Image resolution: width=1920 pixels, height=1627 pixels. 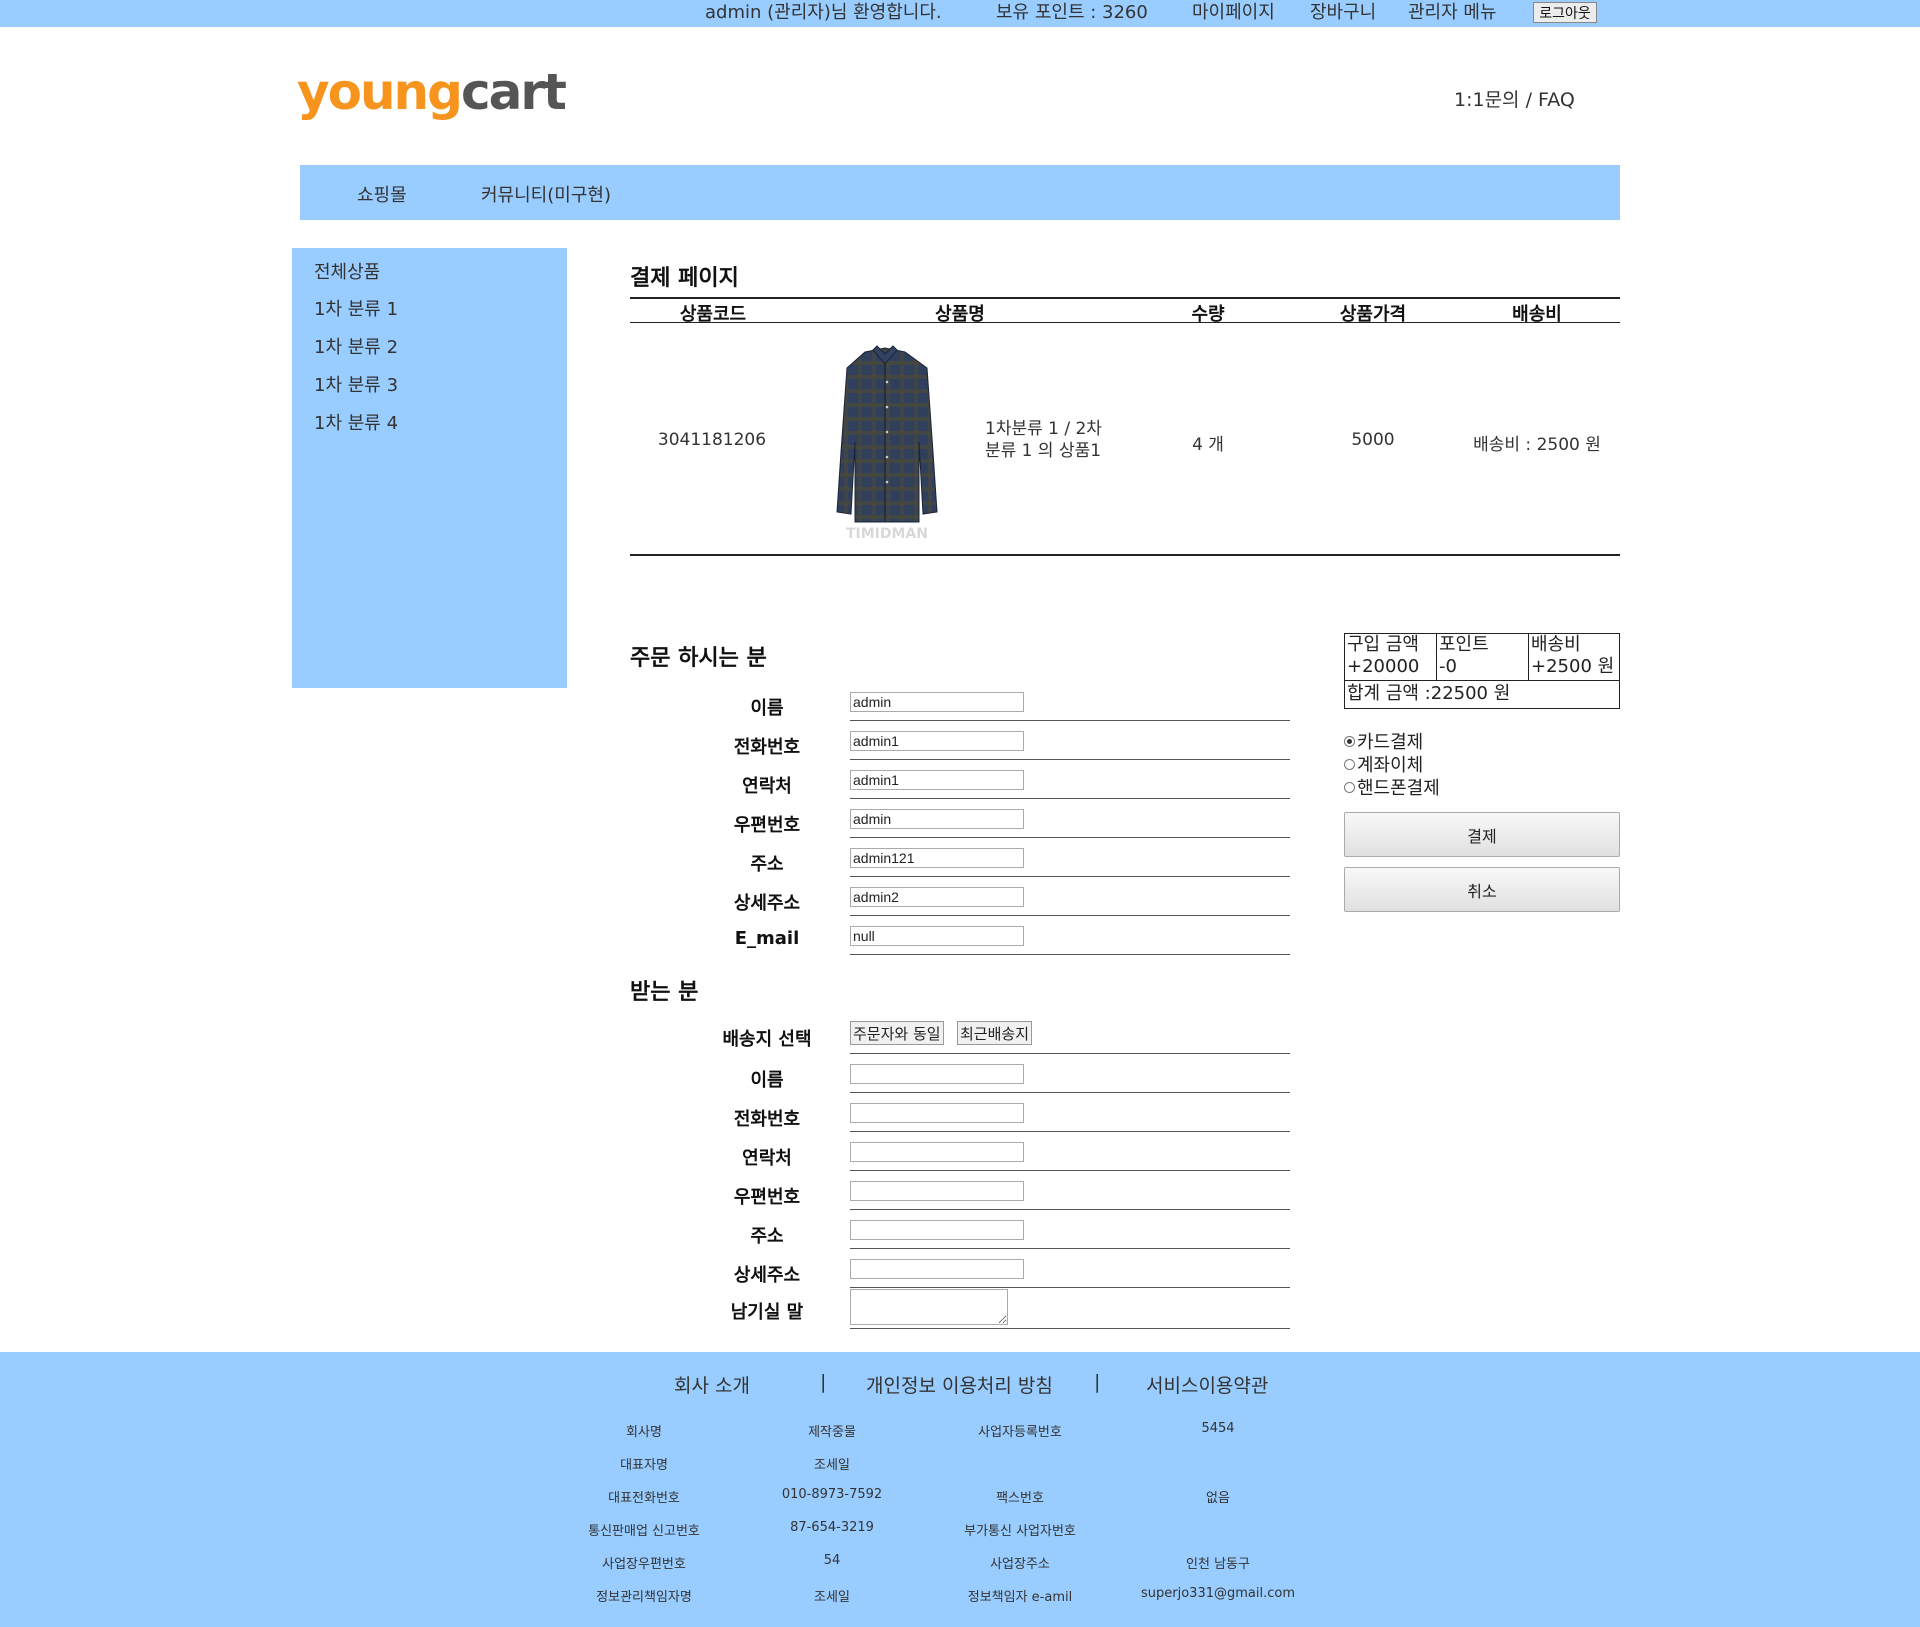 I want to click on receiver-field-label: 연락처, so click(x=767, y=1158).